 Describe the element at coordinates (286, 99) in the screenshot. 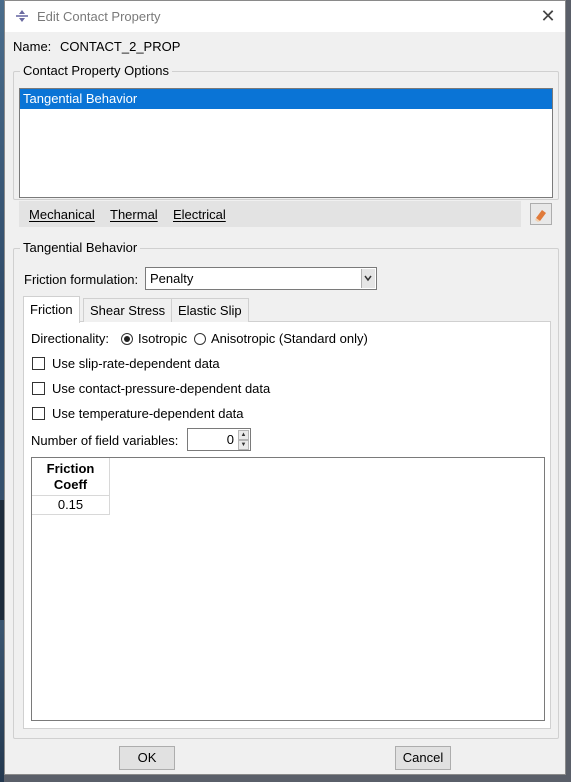

I see `list-item-tangential-behavior: Tangential Behavior` at that location.